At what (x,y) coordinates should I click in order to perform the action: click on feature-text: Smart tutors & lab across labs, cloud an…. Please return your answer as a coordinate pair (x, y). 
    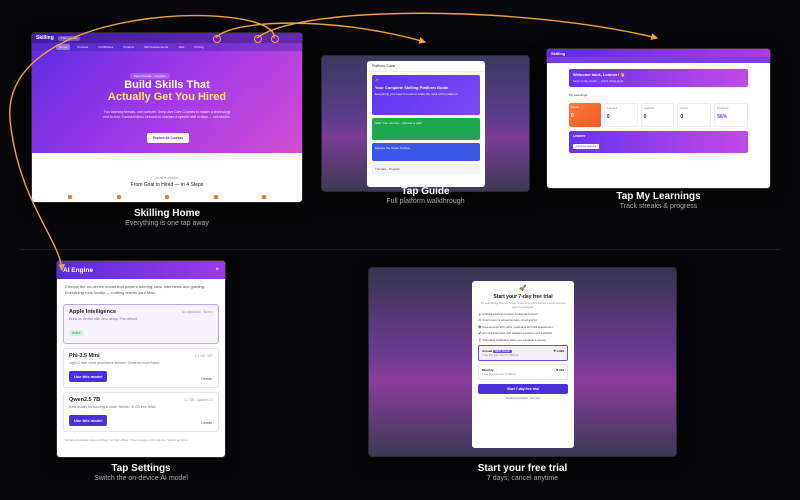
    Looking at the image, I should click on (509, 320).